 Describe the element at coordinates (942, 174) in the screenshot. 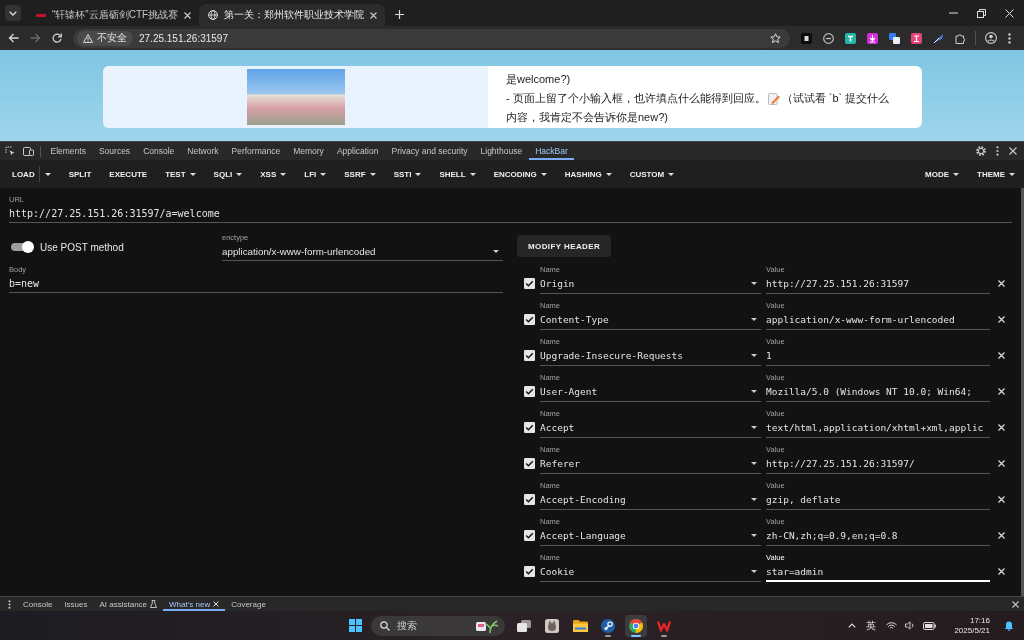

I see `menu-button: MODE` at that location.